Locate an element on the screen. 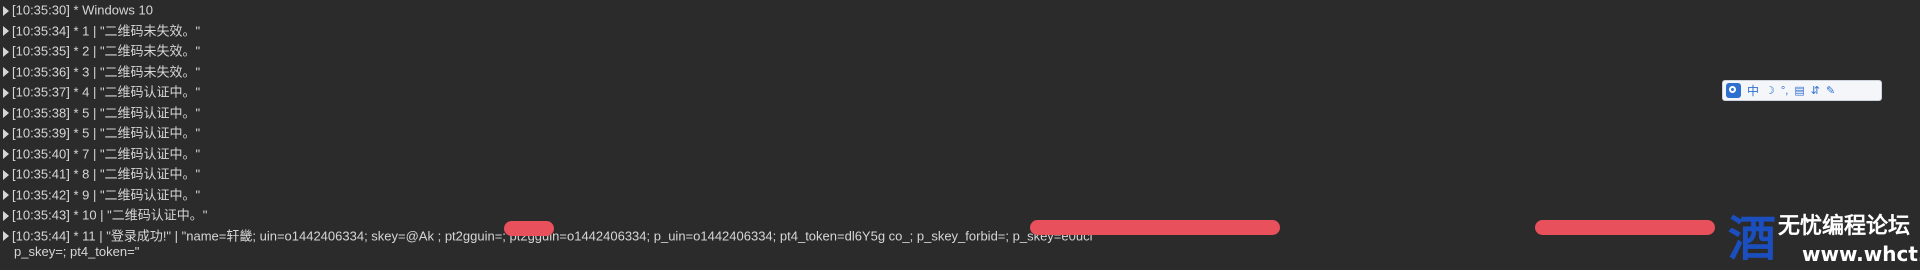 This screenshot has width=1920, height=270. log-line: [10:35:40] * 7 | "二维码认证中。" is located at coordinates (100, 154).